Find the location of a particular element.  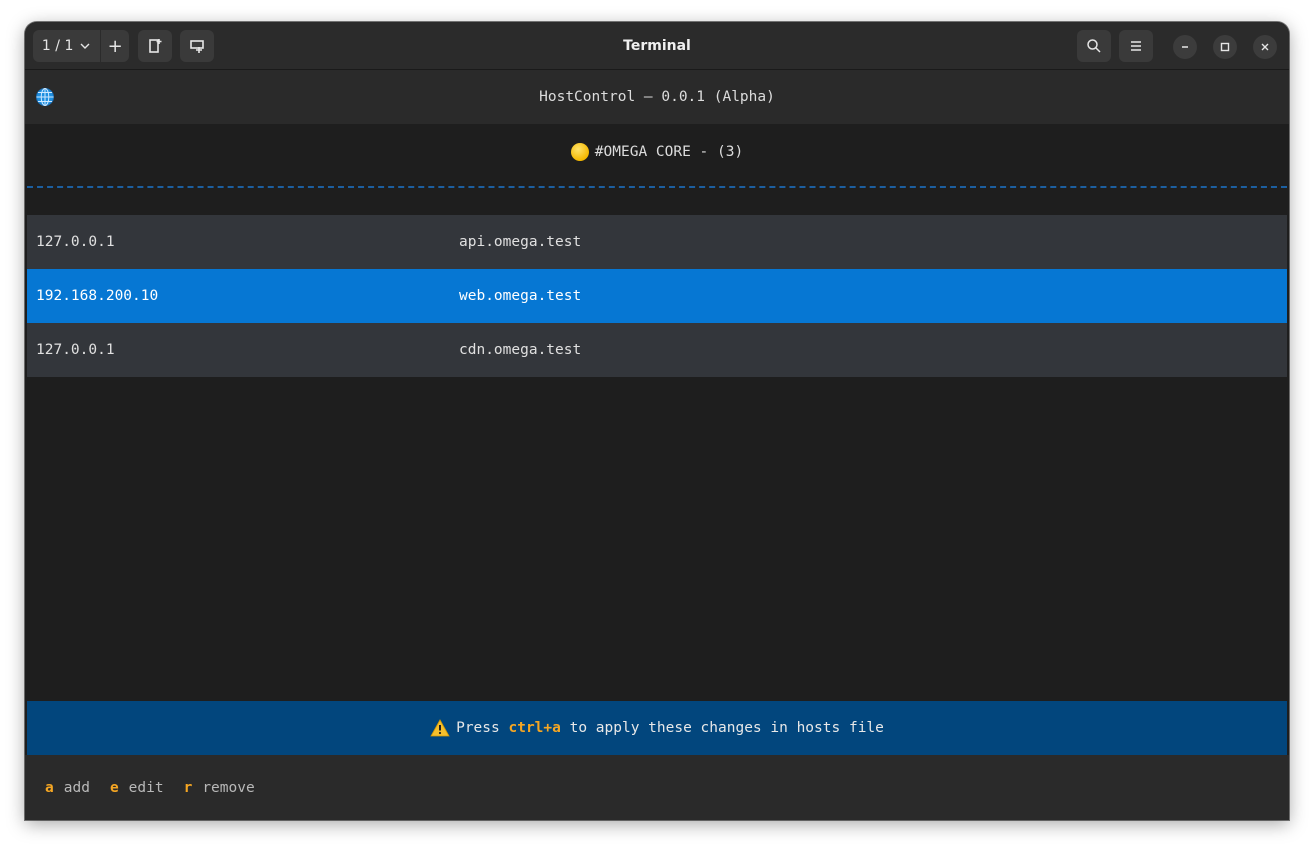

shortcut-add: a add is located at coordinates (67, 788).